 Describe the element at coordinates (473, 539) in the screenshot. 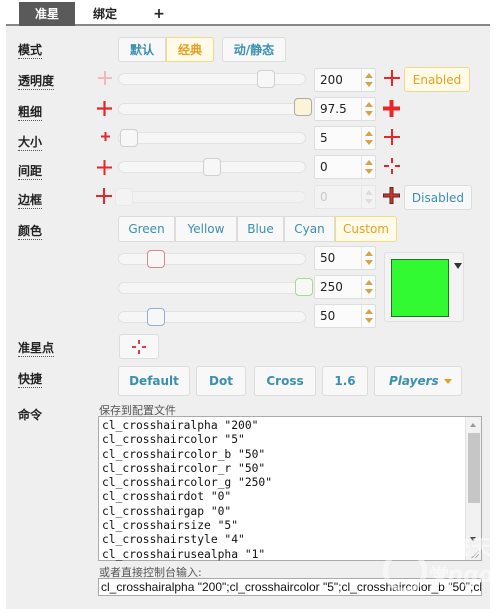

I see `scroll-down-icon` at that location.